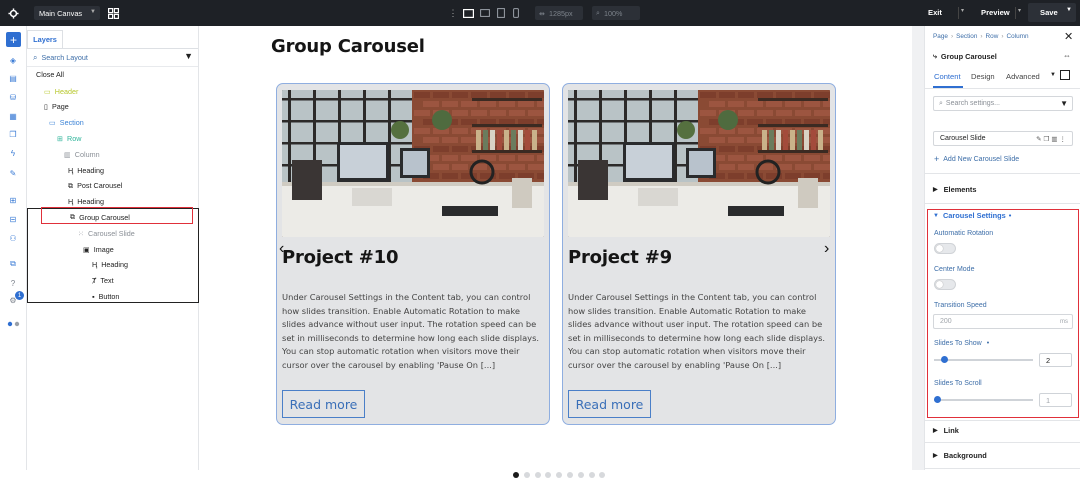 This screenshot has width=1080, height=478. Describe the element at coordinates (966, 36) in the screenshot. I see `breadcrumb-item: Section` at that location.